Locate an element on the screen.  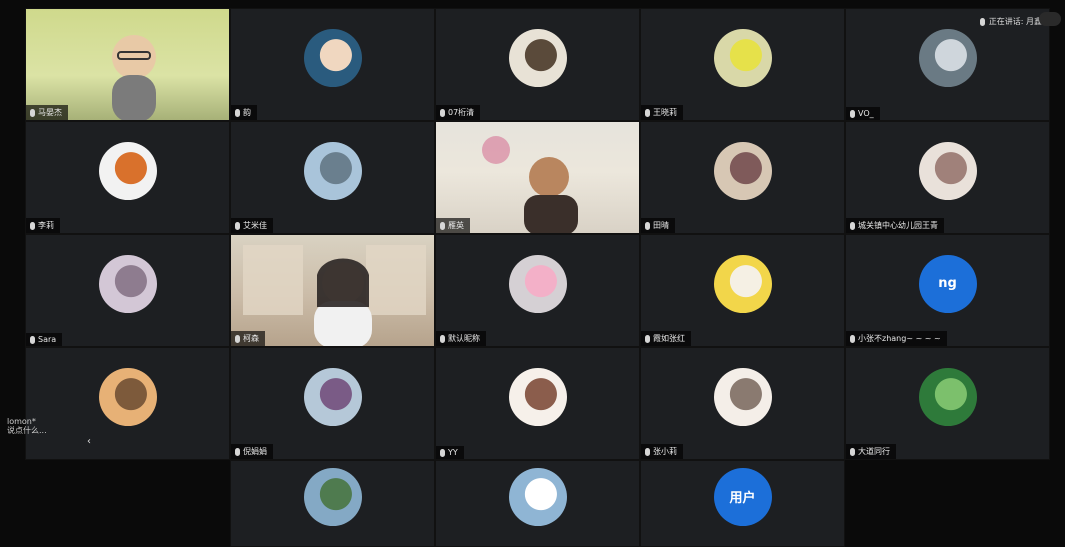
speaking-indicator: 正在讲话: 月鑫 is located at coordinates (1010, 21).